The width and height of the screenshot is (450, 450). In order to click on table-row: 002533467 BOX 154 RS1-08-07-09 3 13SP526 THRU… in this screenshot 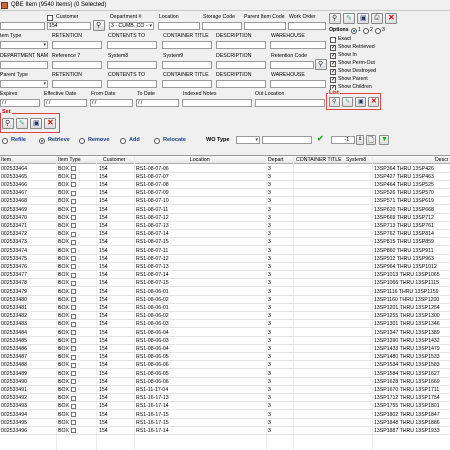, I will do `click(225, 194)`.